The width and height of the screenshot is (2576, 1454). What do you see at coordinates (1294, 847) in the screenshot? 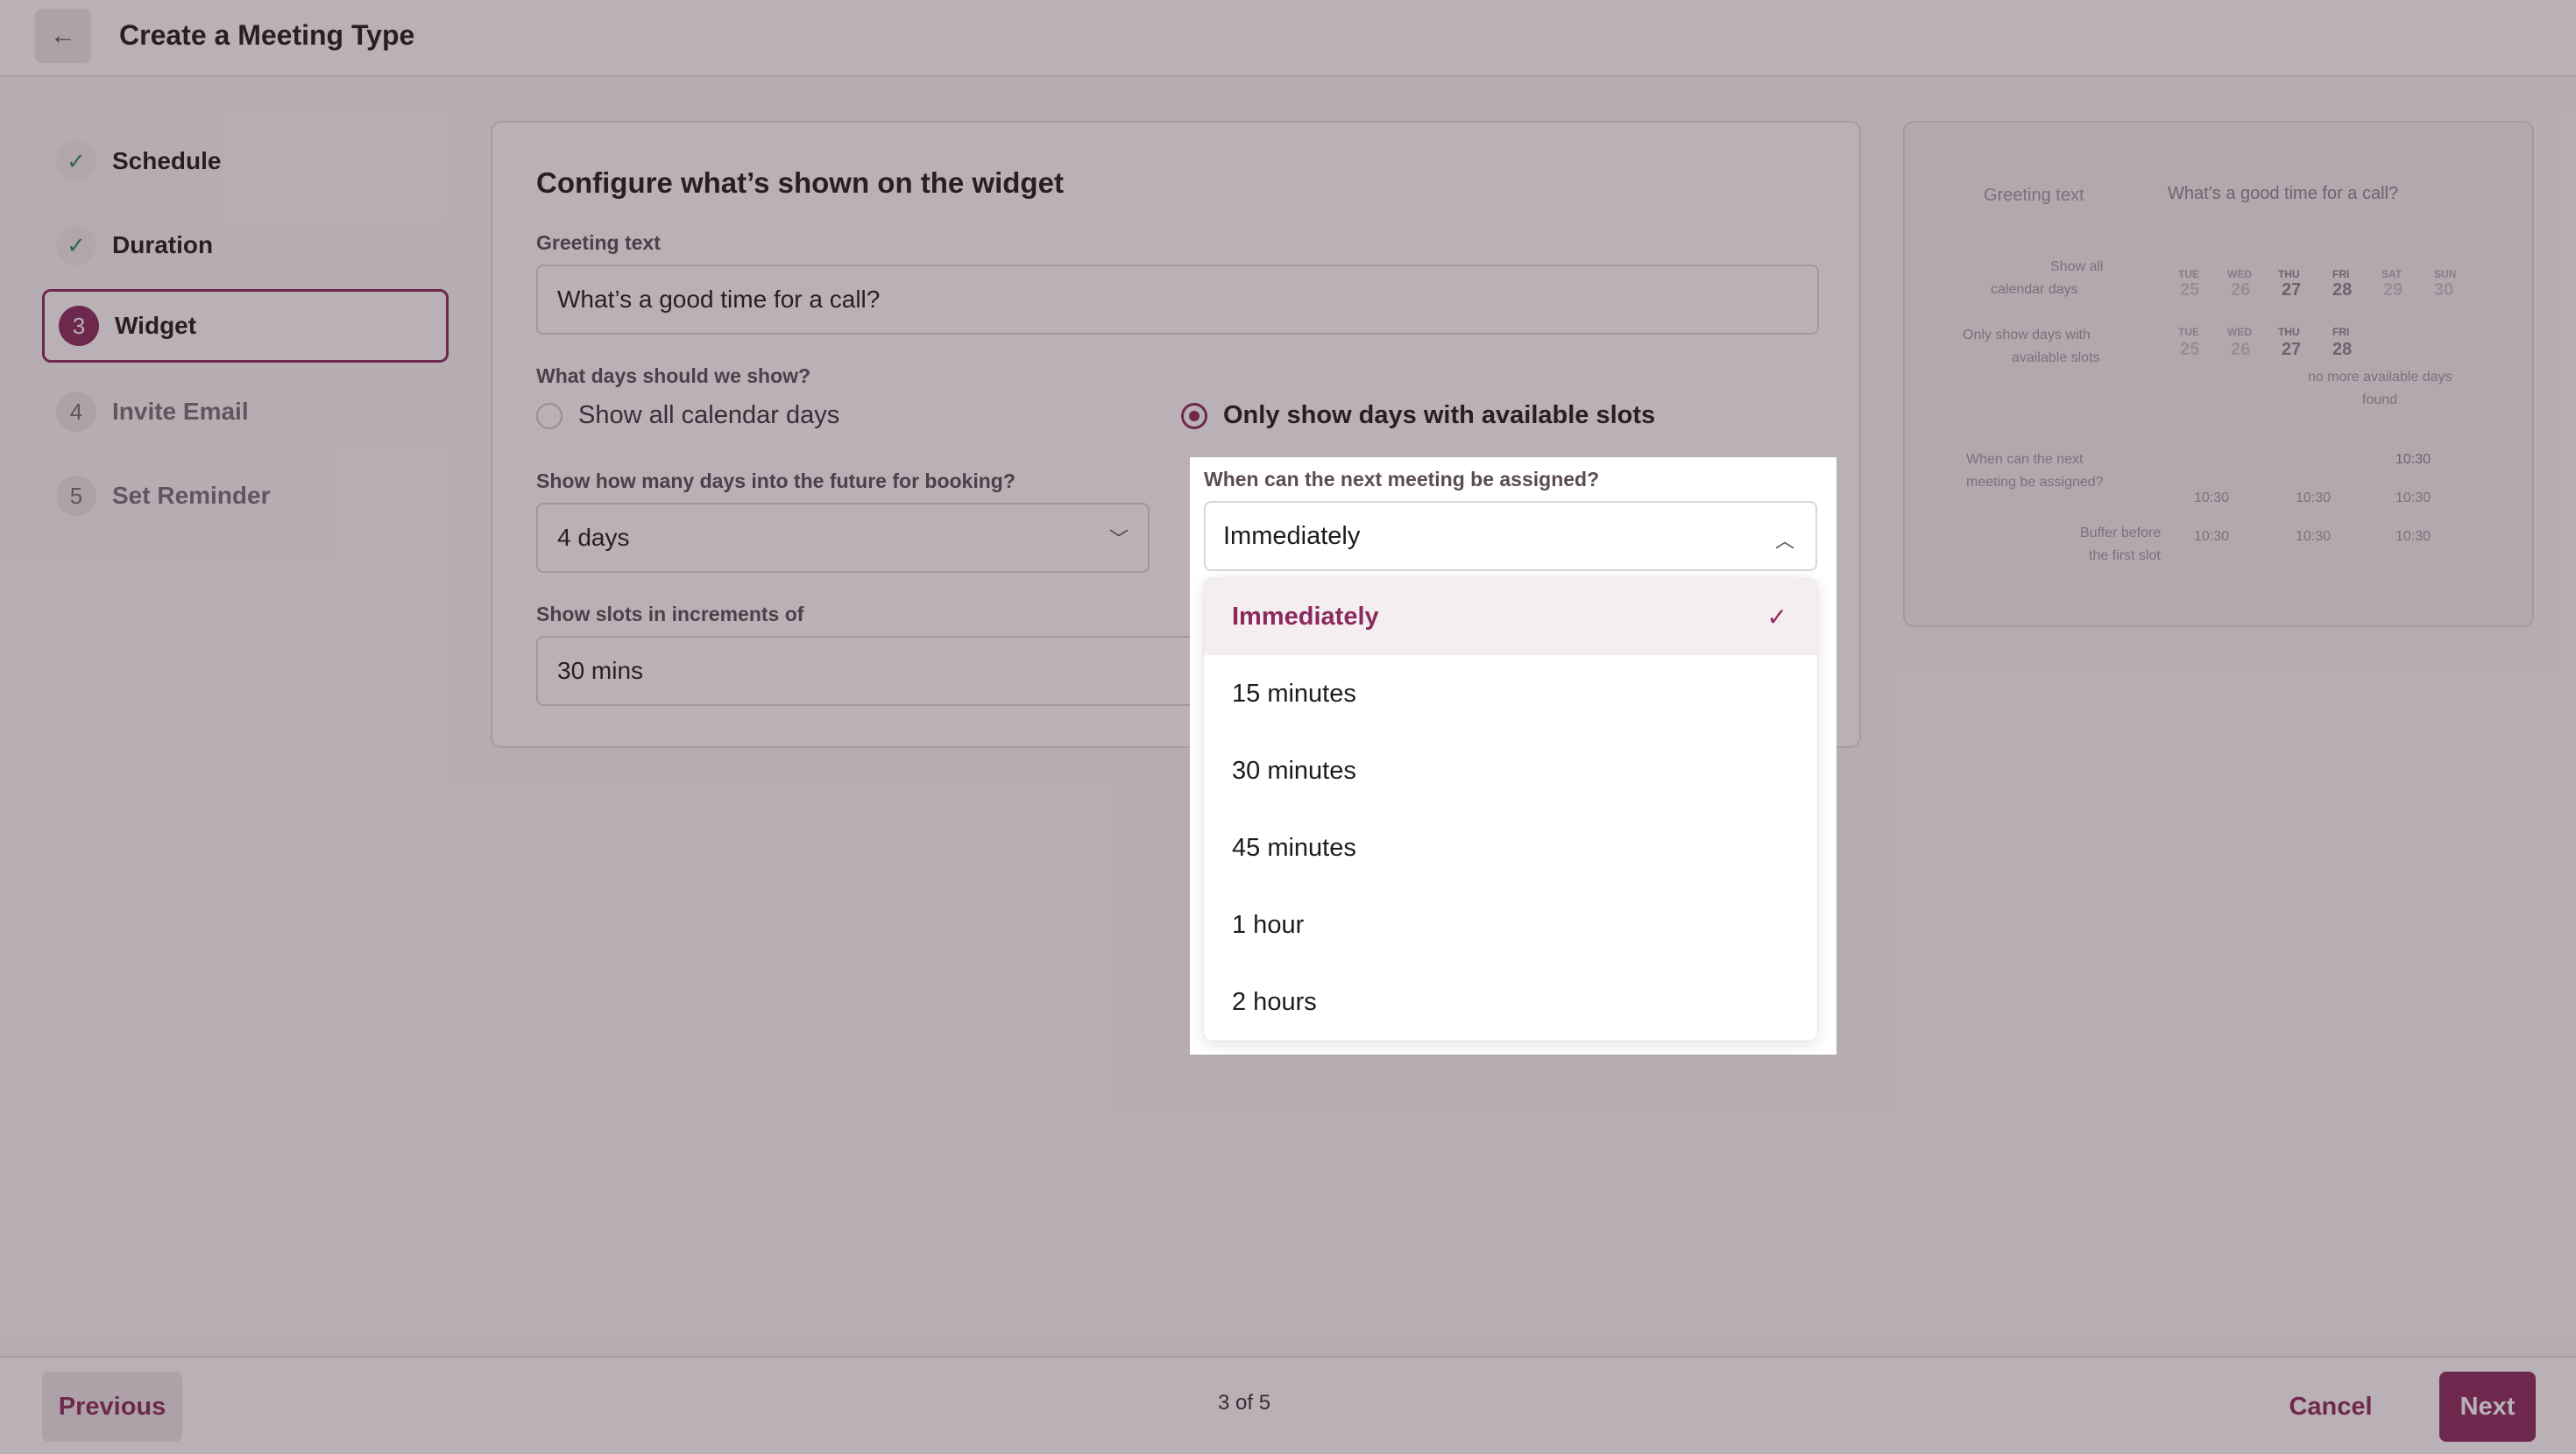
I see `option-label: 45 minutes` at bounding box center [1294, 847].